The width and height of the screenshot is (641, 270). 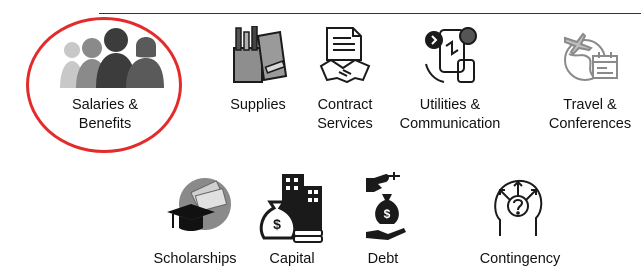 I want to click on category-label: Contract Services, so click(x=345, y=114).